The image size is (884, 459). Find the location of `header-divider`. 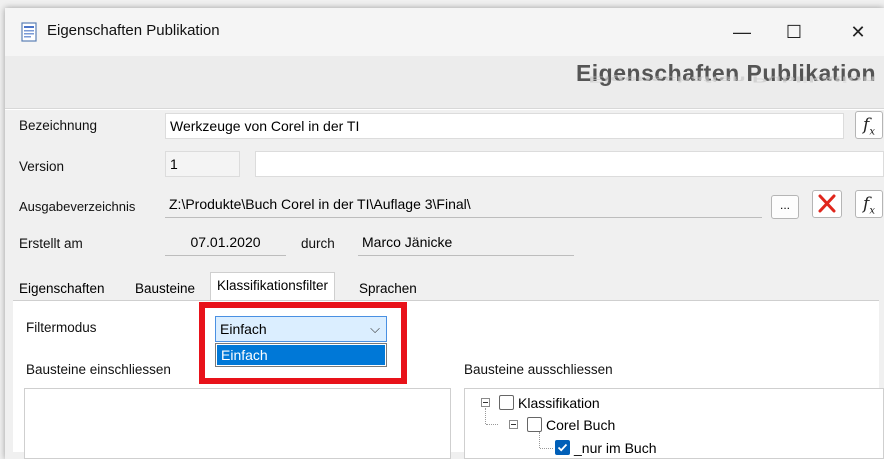

header-divider is located at coordinates (444, 109).